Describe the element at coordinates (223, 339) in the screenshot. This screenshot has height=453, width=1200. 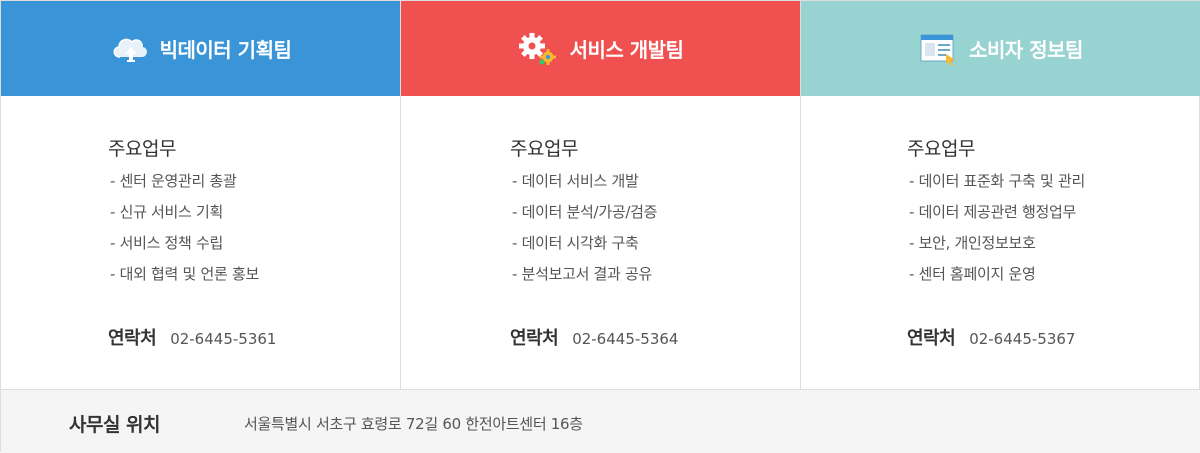
I see `contact-phone: 02-6445-5361` at that location.